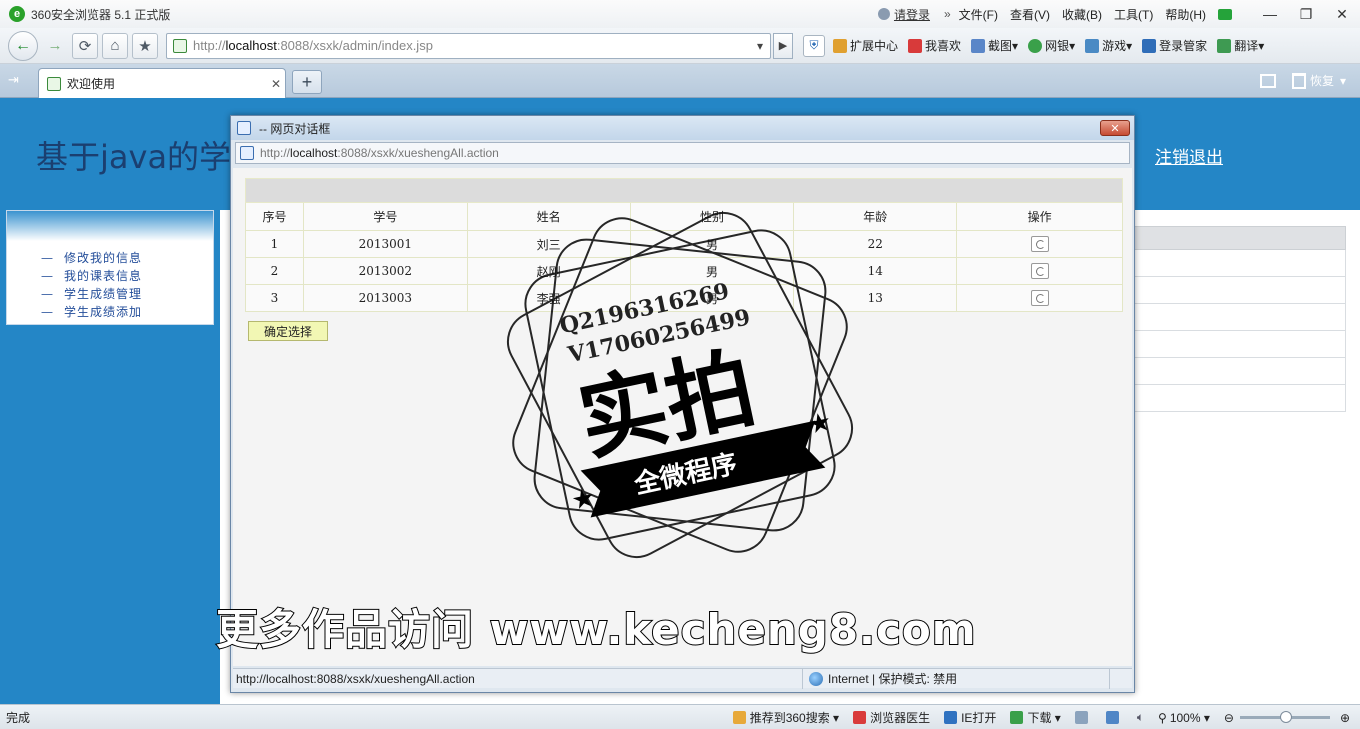 This screenshot has width=1360, height=729. I want to click on forward-button: →, so click(55, 46).